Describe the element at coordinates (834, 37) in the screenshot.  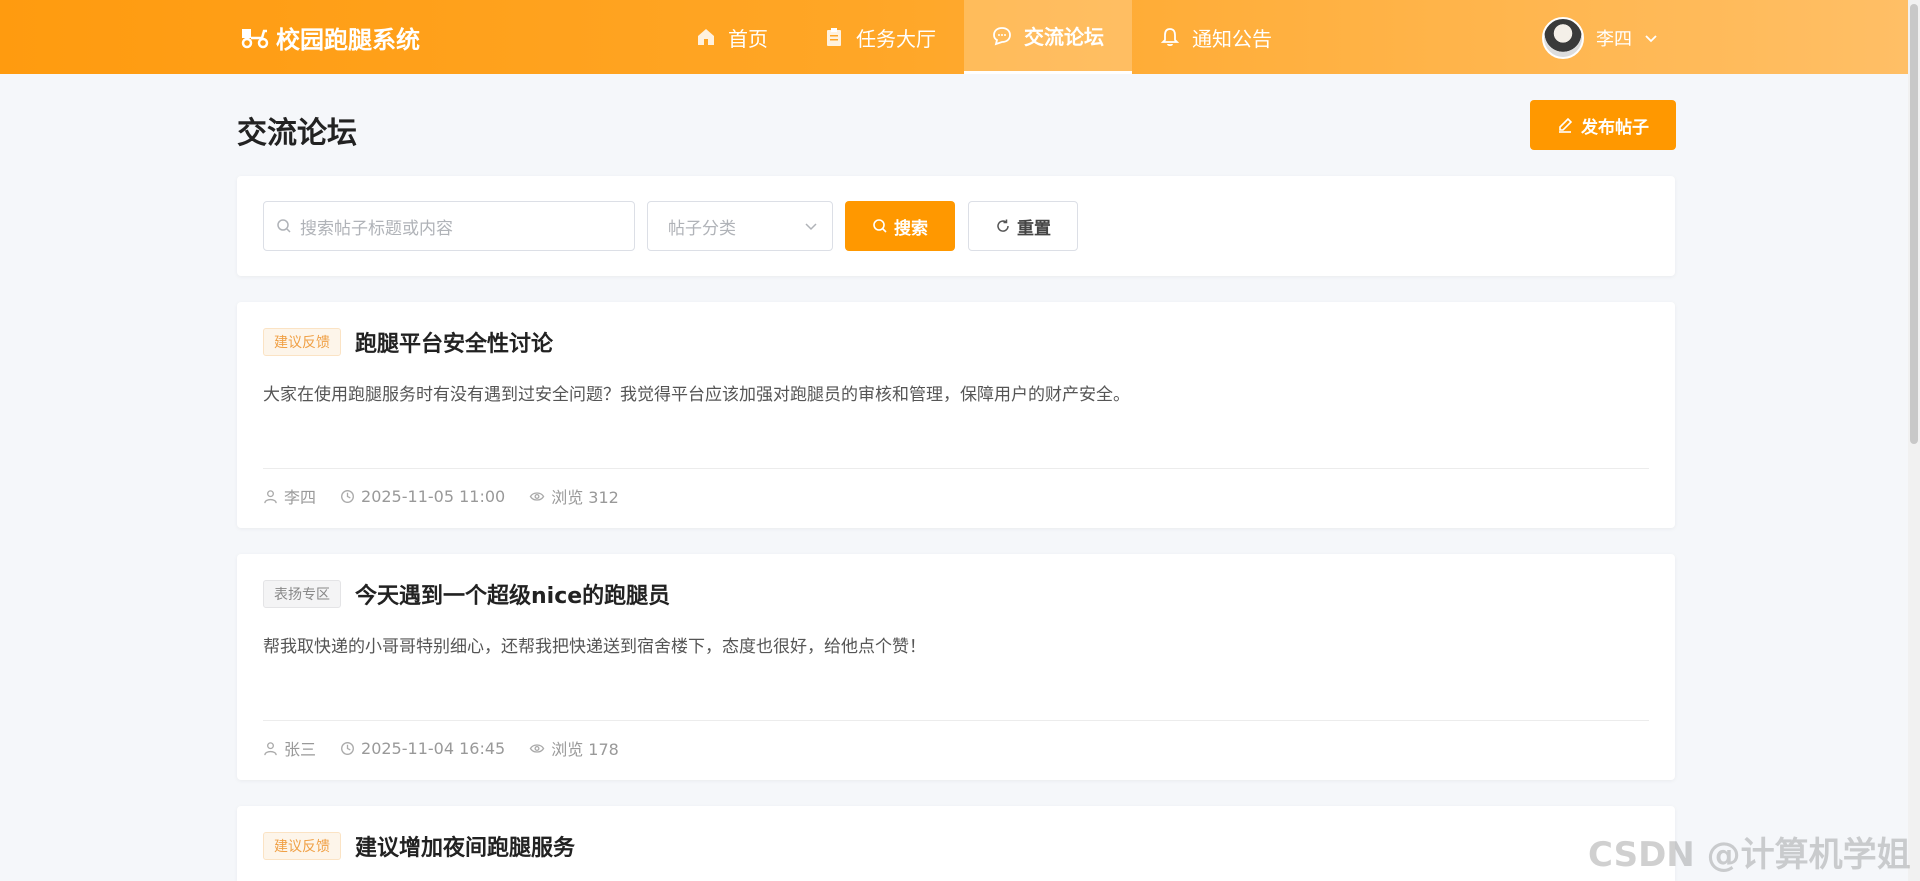
I see `clipboard-icon` at that location.